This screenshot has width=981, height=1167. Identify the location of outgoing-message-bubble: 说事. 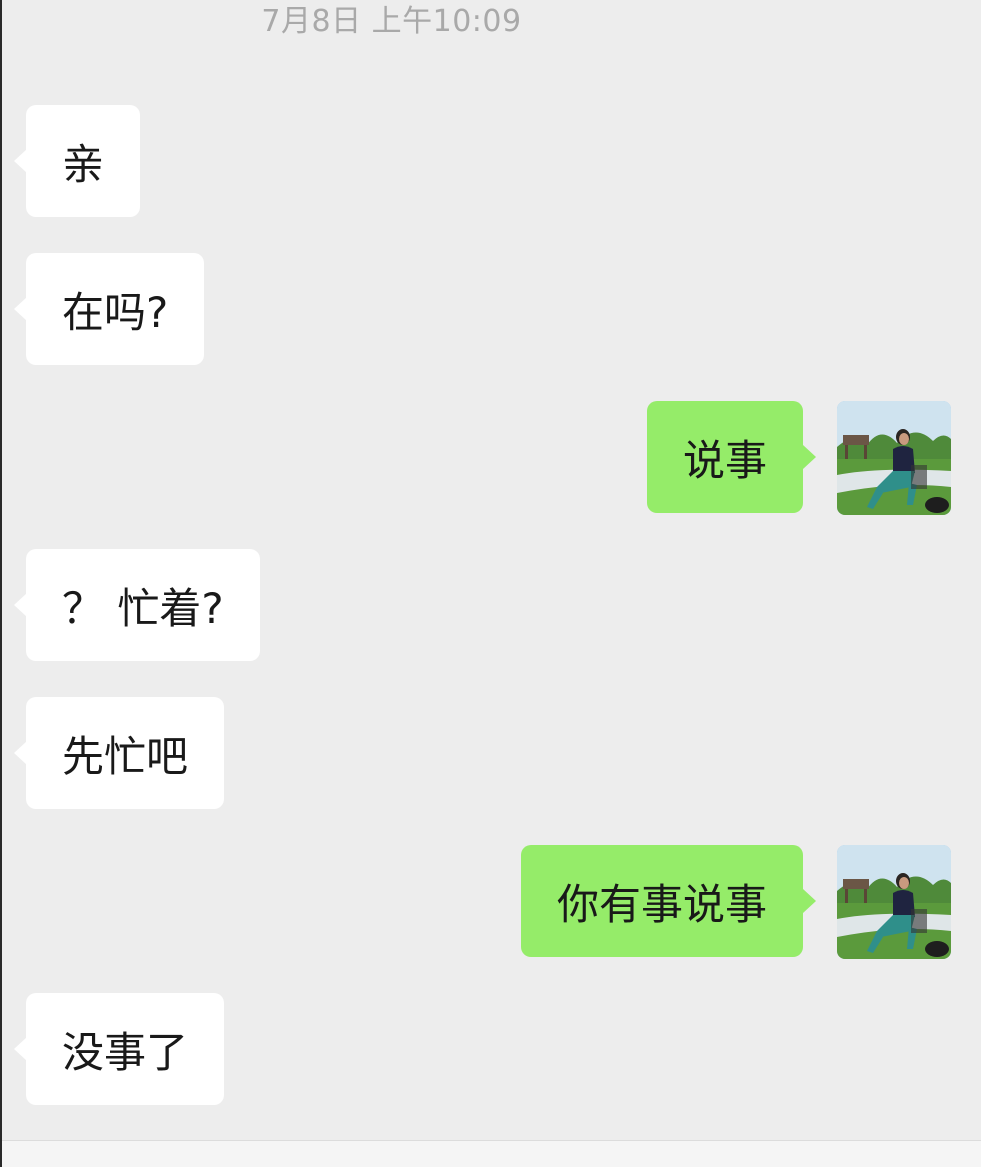
(731, 457).